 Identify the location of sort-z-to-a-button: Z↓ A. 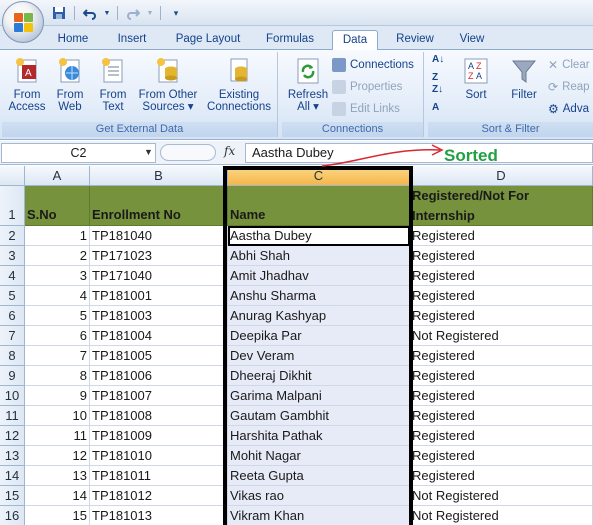
(437, 98).